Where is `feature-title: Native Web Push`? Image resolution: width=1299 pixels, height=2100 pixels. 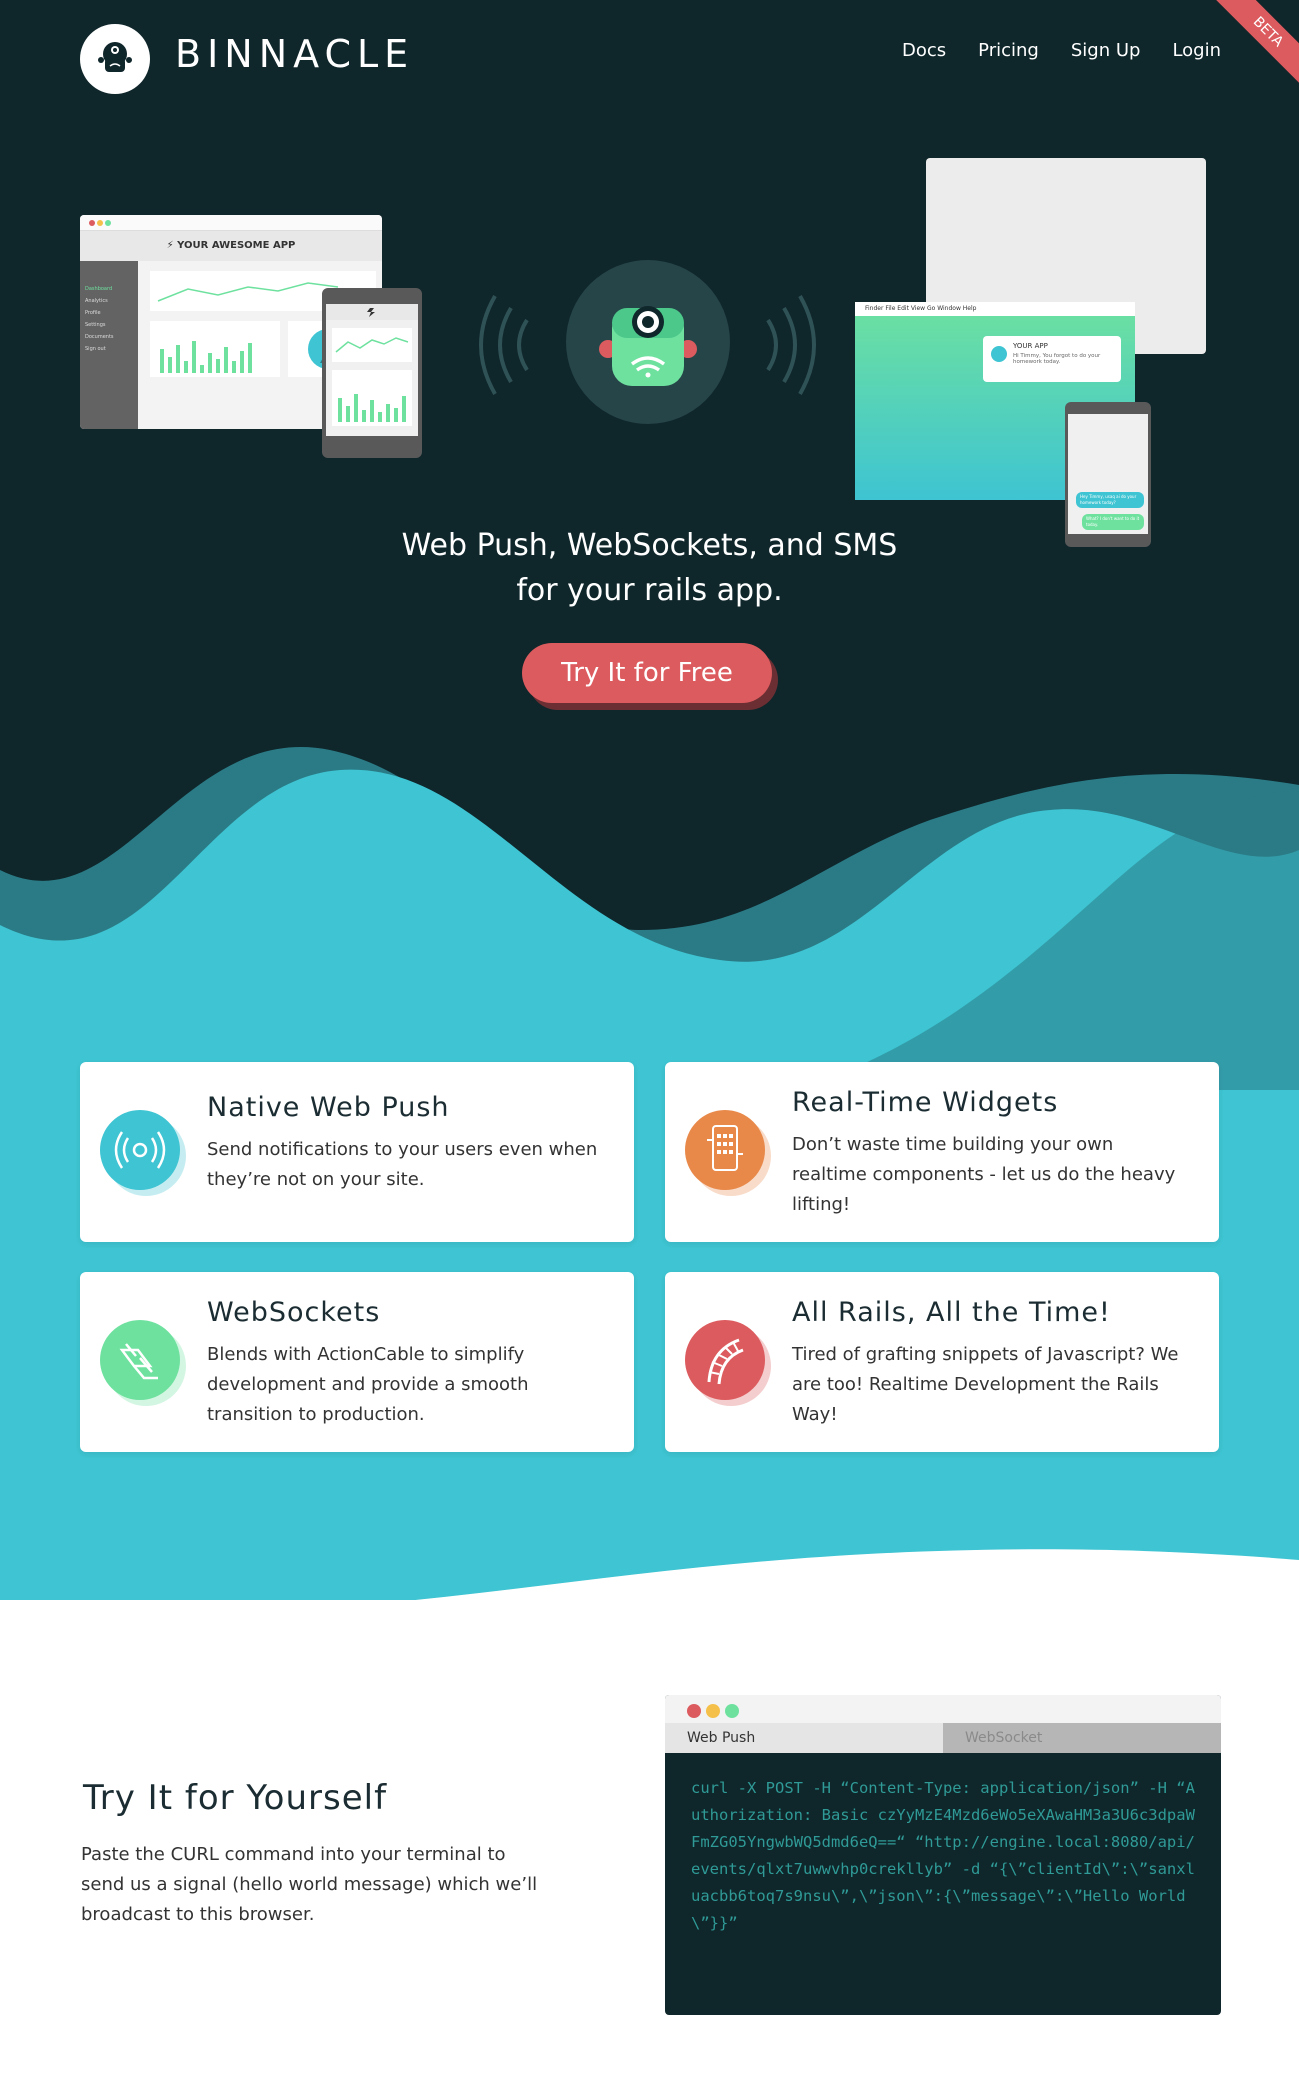 feature-title: Native Web Push is located at coordinates (328, 1107).